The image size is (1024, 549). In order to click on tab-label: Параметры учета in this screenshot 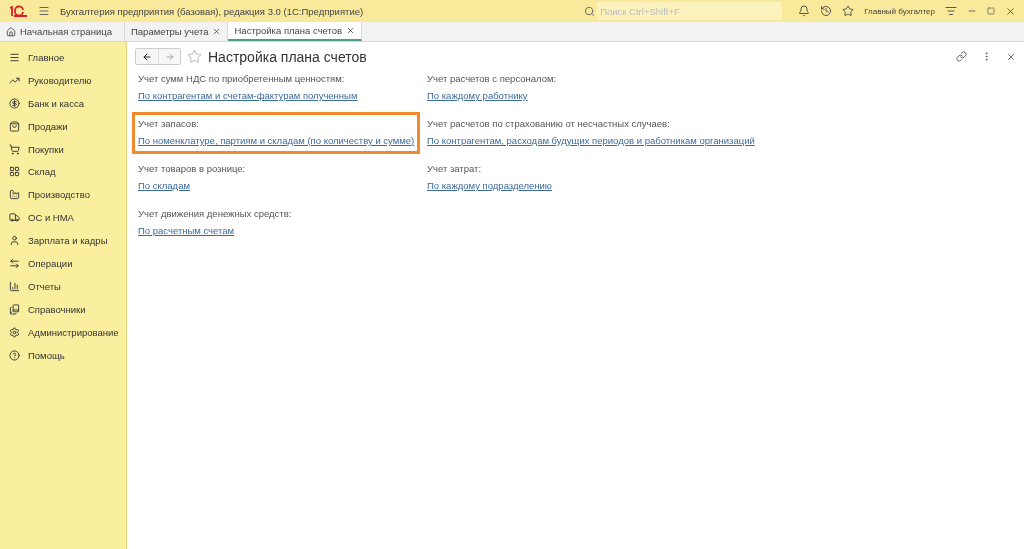, I will do `click(170, 31)`.